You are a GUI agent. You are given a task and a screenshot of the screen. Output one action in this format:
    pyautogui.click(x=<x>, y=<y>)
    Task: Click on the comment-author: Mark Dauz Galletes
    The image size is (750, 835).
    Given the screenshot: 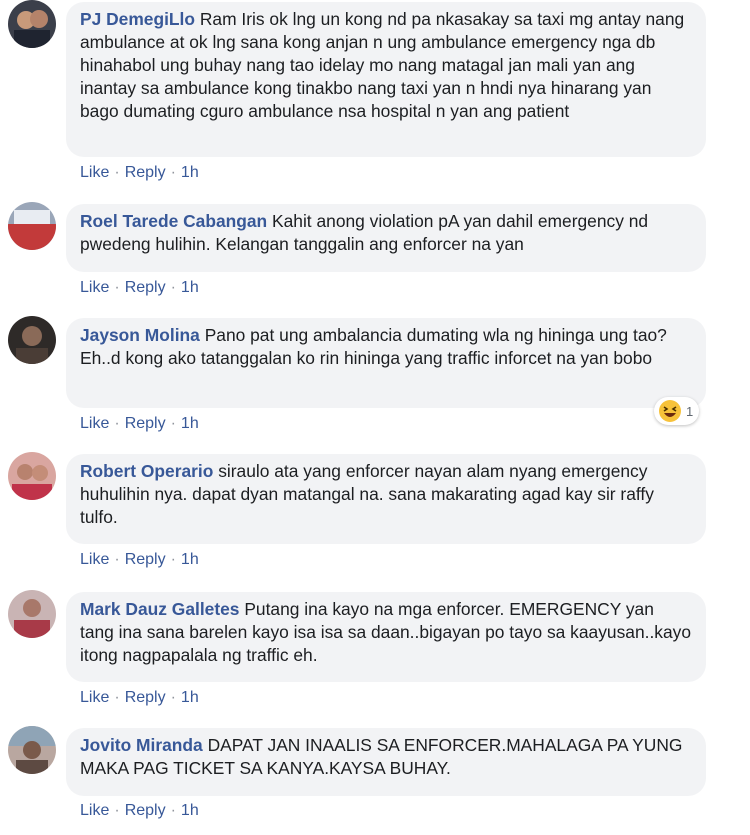 What is the action you would take?
    pyautogui.click(x=159, y=609)
    